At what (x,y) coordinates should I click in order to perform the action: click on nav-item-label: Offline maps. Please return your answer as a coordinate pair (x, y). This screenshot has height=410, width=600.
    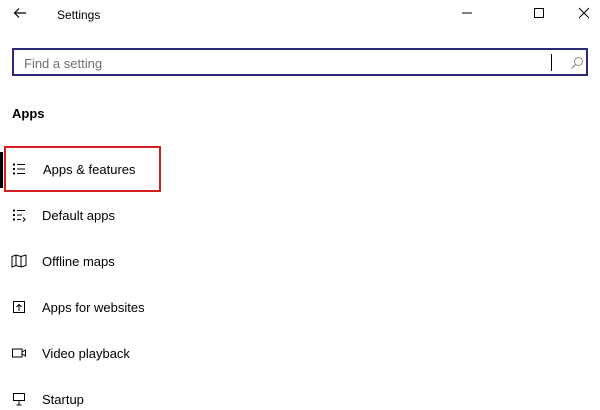
    Looking at the image, I should click on (78, 261).